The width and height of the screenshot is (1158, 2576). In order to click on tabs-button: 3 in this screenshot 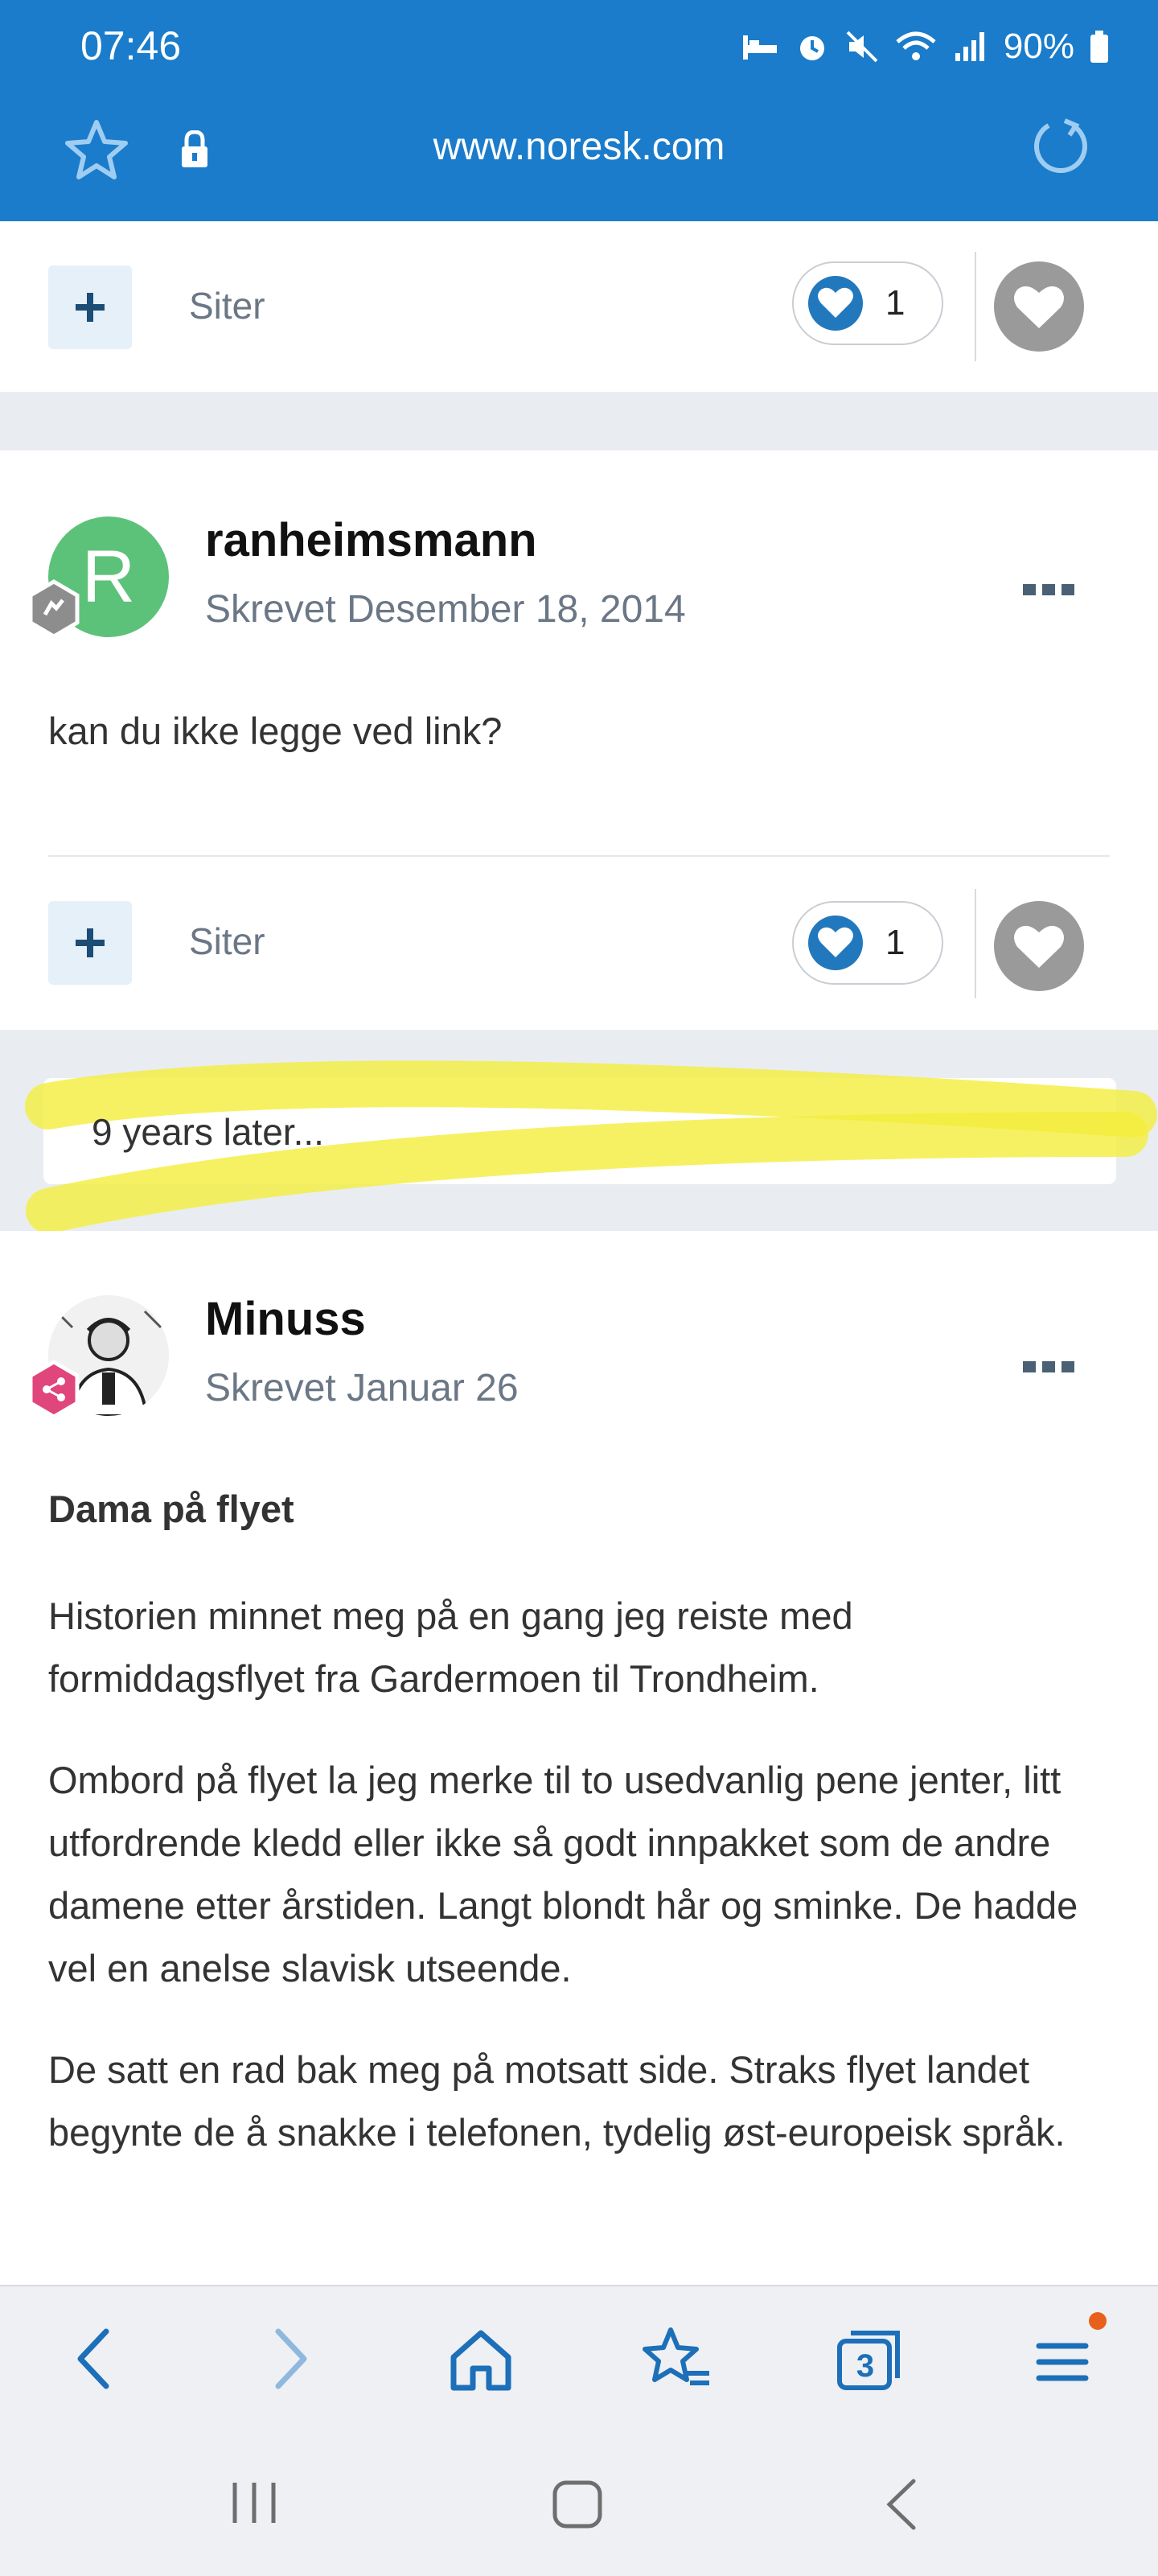, I will do `click(869, 2360)`.